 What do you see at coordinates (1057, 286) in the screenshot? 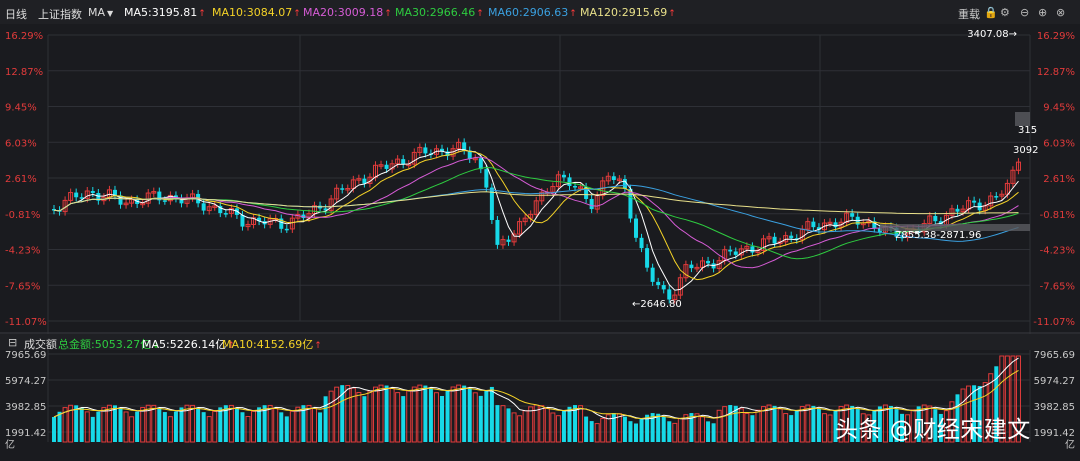
I see `price-tick-right: -7.65%` at bounding box center [1057, 286].